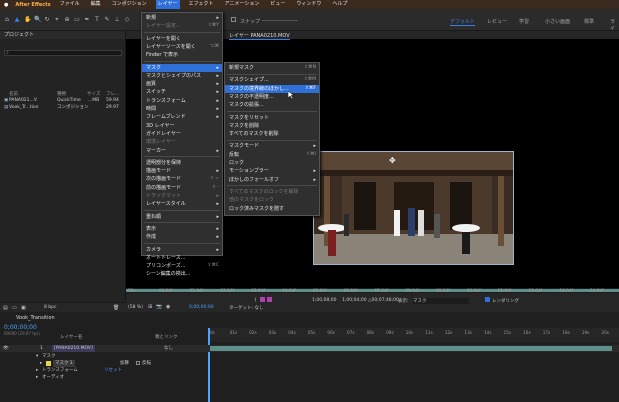 This screenshot has height=402, width=619. Describe the element at coordinates (411, 348) in the screenshot. I see `layer-duration-bar` at that location.